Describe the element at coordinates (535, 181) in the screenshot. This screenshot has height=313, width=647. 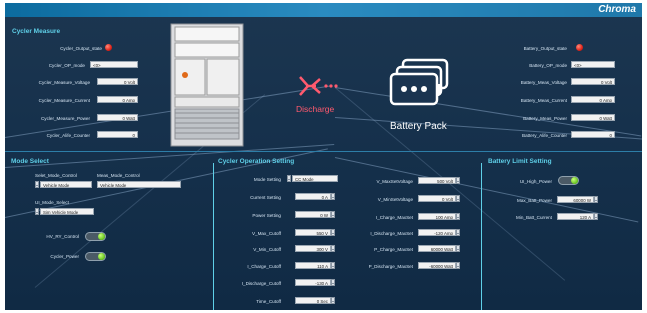
I see `ui-high-power-label: UI_High_Power` at that location.